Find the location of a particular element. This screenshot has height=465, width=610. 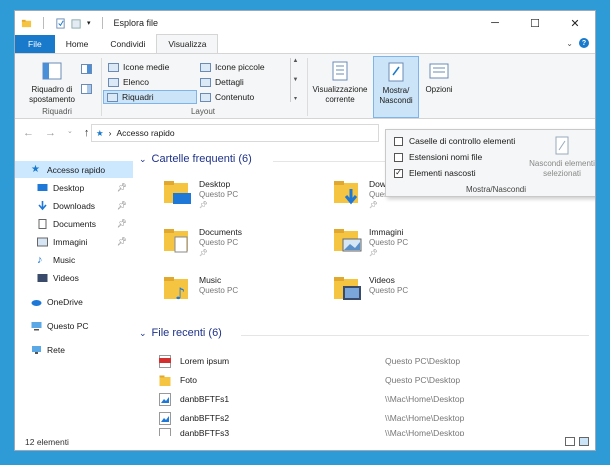

details-pane-icon is located at coordinates (86, 89).